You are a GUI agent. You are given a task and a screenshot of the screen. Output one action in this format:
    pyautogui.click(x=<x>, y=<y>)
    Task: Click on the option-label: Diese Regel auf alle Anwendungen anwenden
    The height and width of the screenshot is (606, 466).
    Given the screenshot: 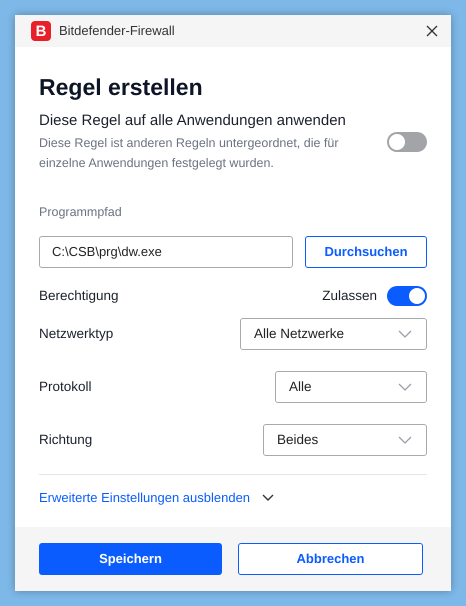 What is the action you would take?
    pyautogui.click(x=193, y=121)
    